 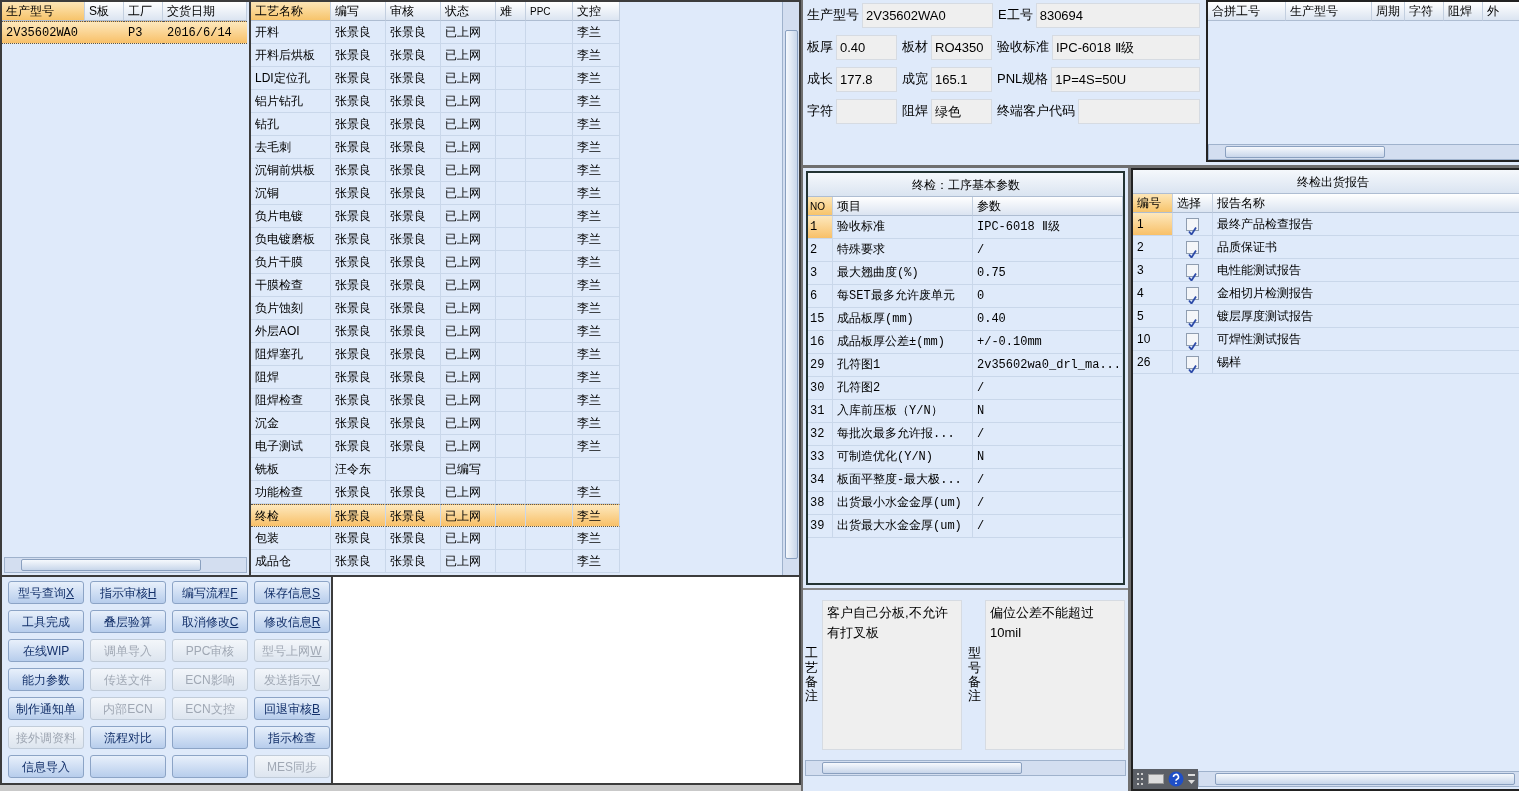 I want to click on table-row: 阻焊检查 张景良 张景良 已上网 李兰, so click(x=436, y=400).